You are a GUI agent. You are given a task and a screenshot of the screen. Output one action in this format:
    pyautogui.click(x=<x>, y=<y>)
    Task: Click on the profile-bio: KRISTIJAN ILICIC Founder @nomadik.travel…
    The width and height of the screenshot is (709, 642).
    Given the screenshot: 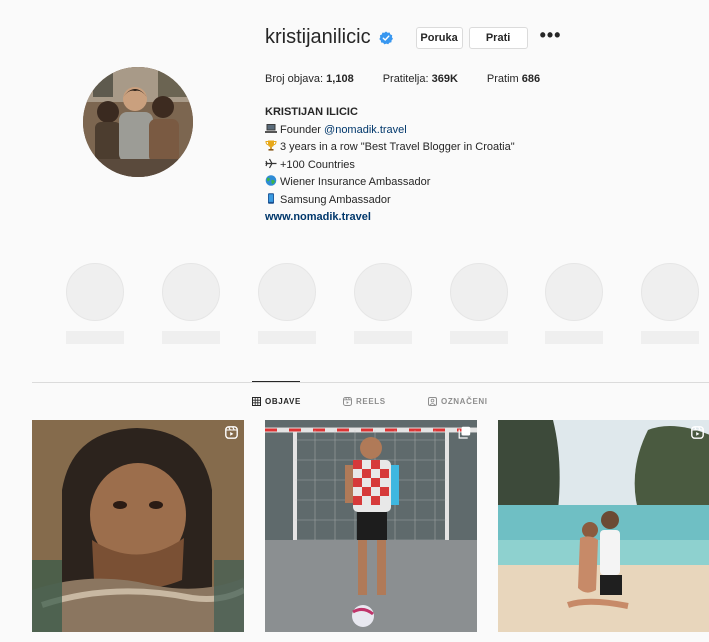 What is the action you would take?
    pyautogui.click(x=390, y=165)
    